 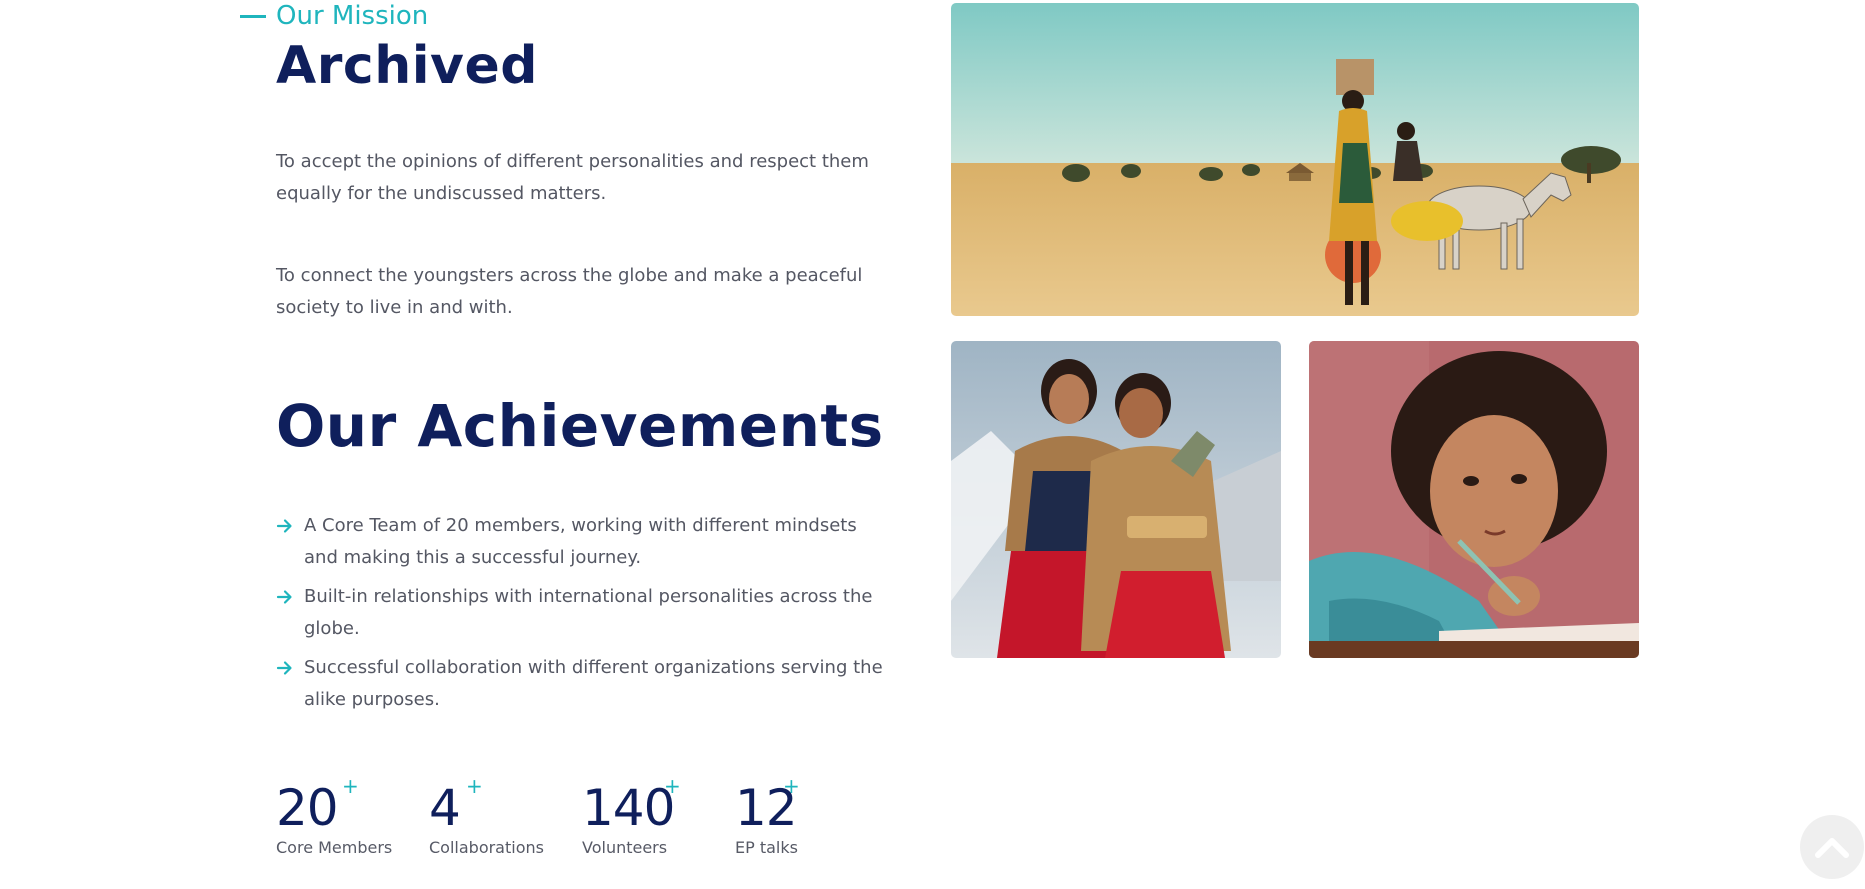 I want to click on stat-core-members: 20 + Core Members, so click(x=352, y=817).